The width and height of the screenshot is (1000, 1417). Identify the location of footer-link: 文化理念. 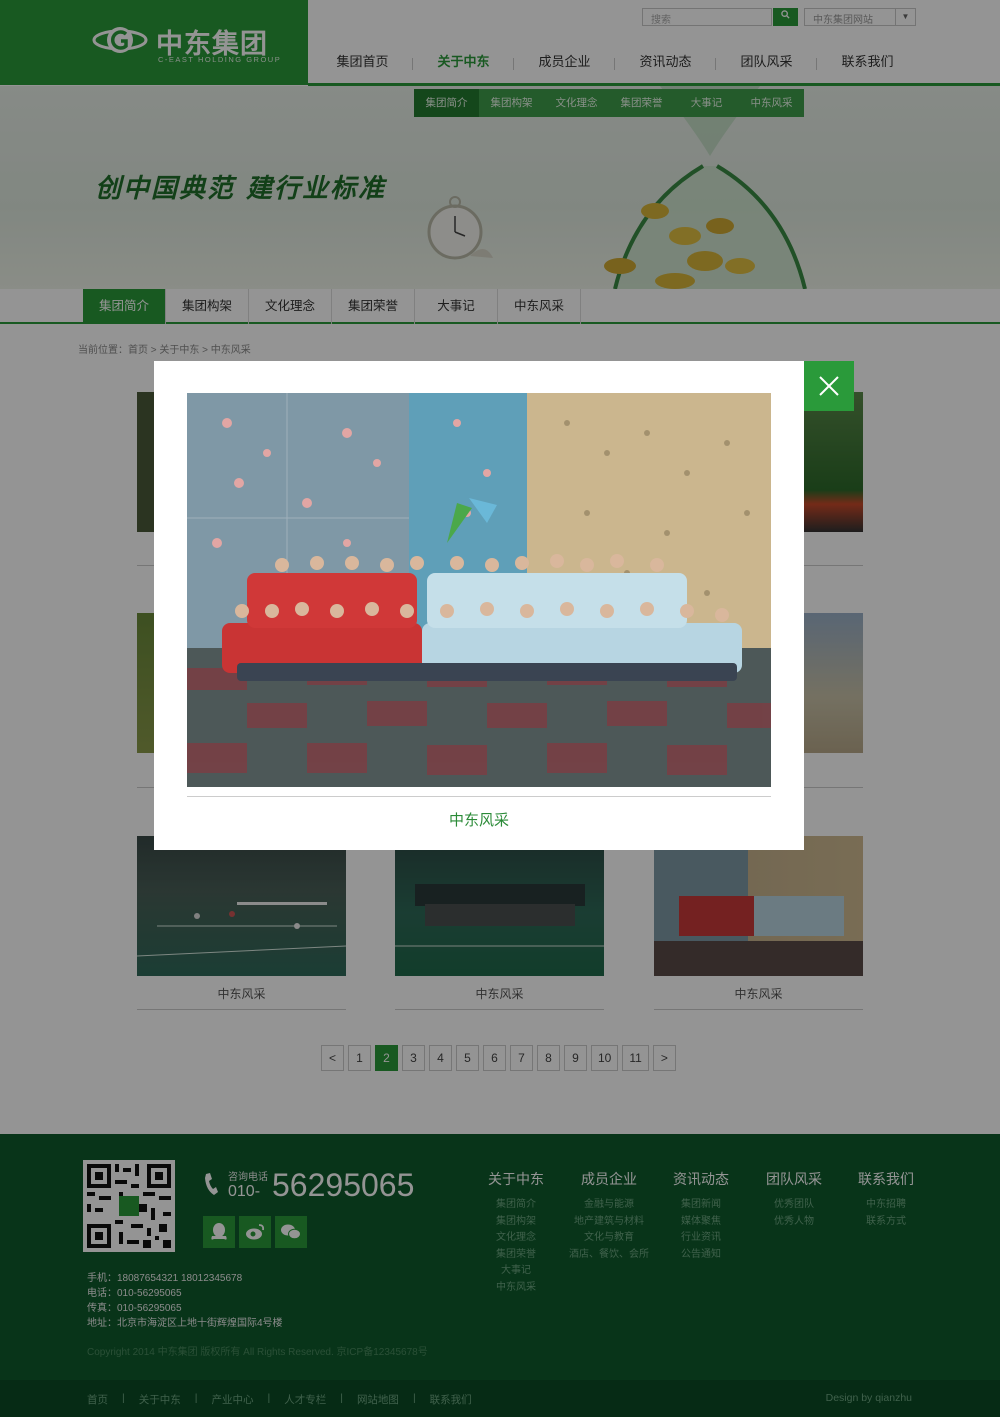
(516, 1238).